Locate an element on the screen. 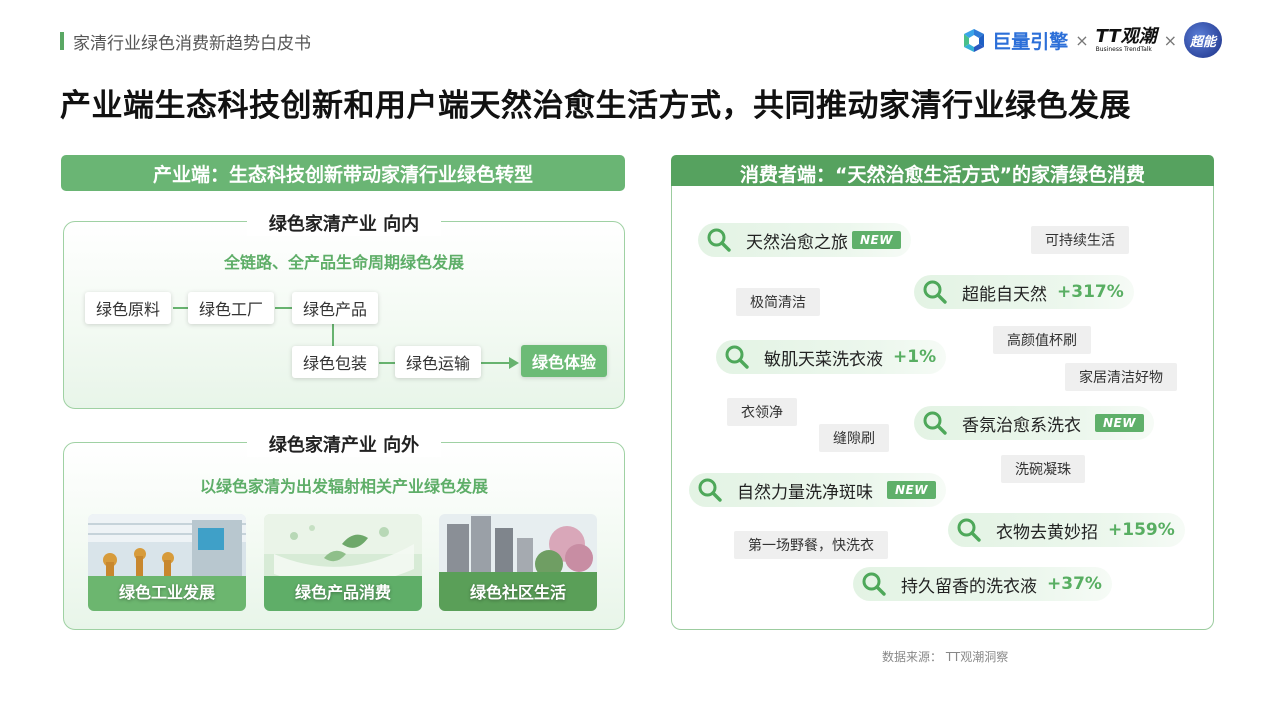 The image size is (1280, 720). keyword-sensitive-detergent: 敏肌天菜洗衣液 +1% is located at coordinates (831, 357).